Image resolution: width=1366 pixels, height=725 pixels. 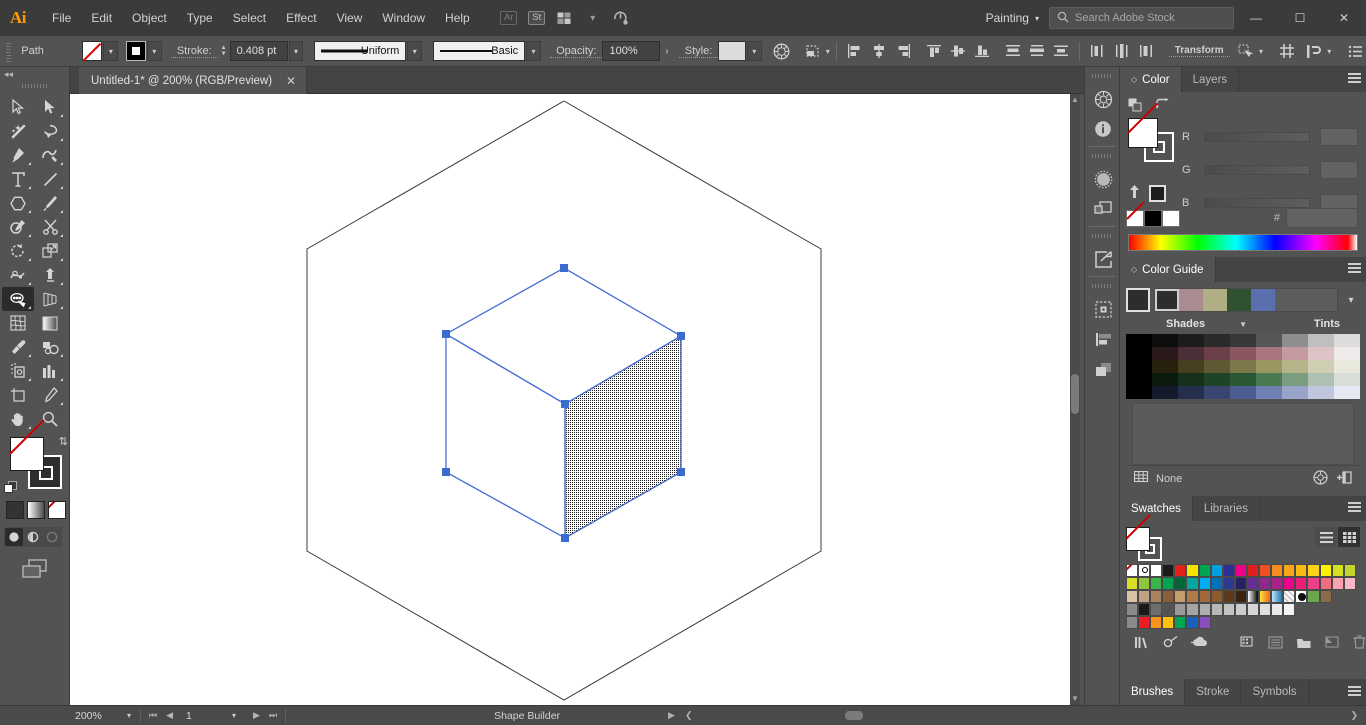 What do you see at coordinates (732, 51) in the screenshot?
I see `graphic-style-swatch` at bounding box center [732, 51].